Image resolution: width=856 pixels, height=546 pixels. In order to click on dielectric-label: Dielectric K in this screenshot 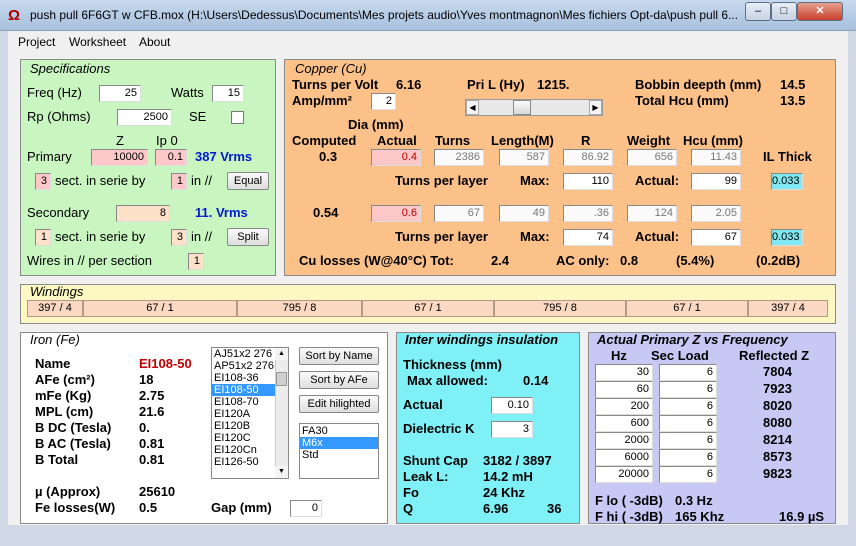, I will do `click(439, 428)`.